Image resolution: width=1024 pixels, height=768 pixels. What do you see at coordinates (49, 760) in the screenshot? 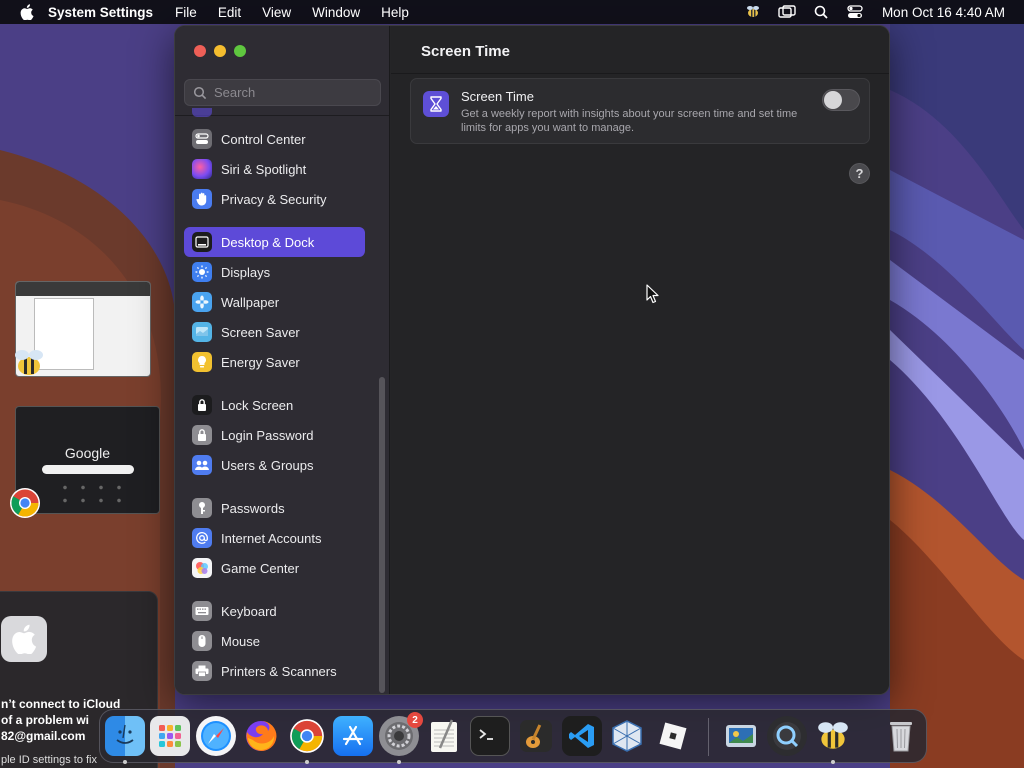
I see `notification-body-line: ple ID settings to fix` at bounding box center [49, 760].